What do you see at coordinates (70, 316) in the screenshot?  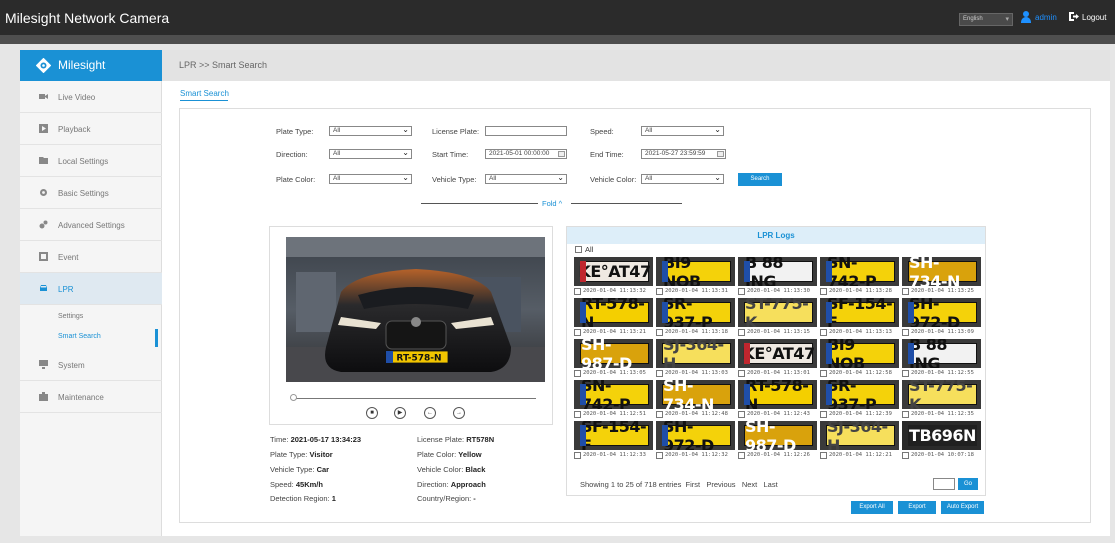 I see `sidebar-subitem-settings: Settings` at bounding box center [70, 316].